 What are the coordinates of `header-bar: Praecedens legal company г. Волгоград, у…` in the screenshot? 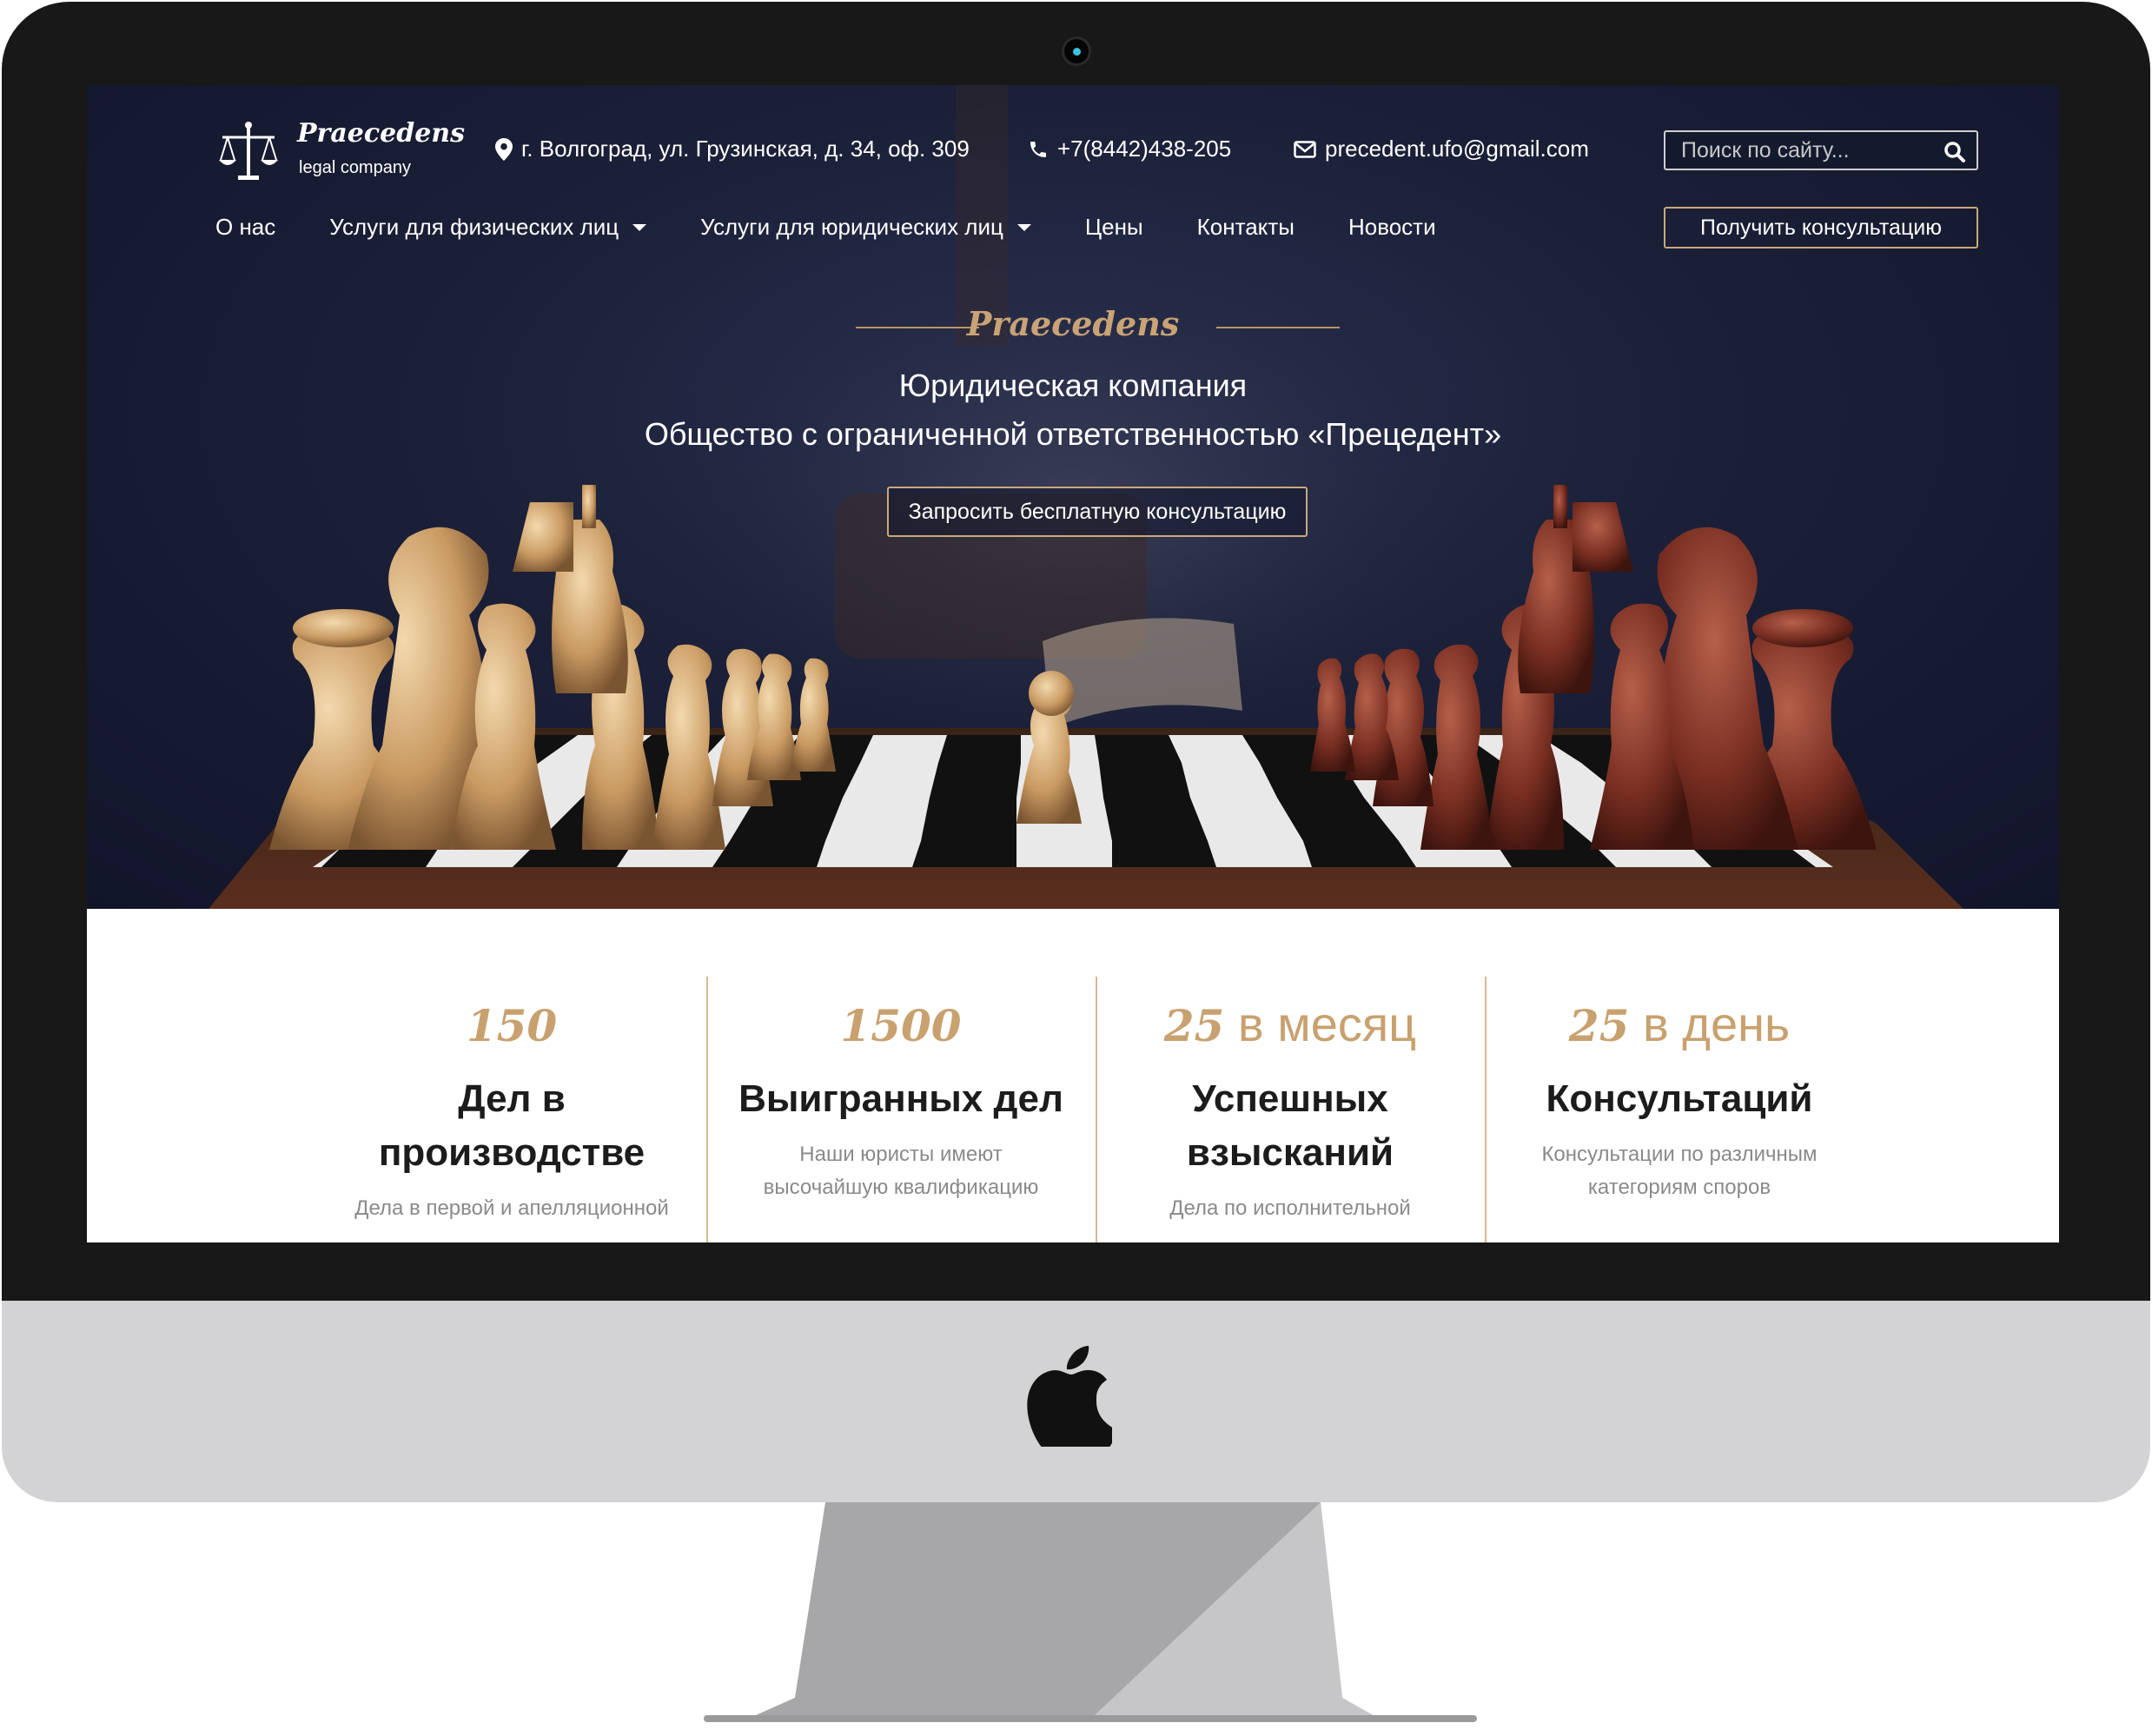 It's located at (1073, 132).